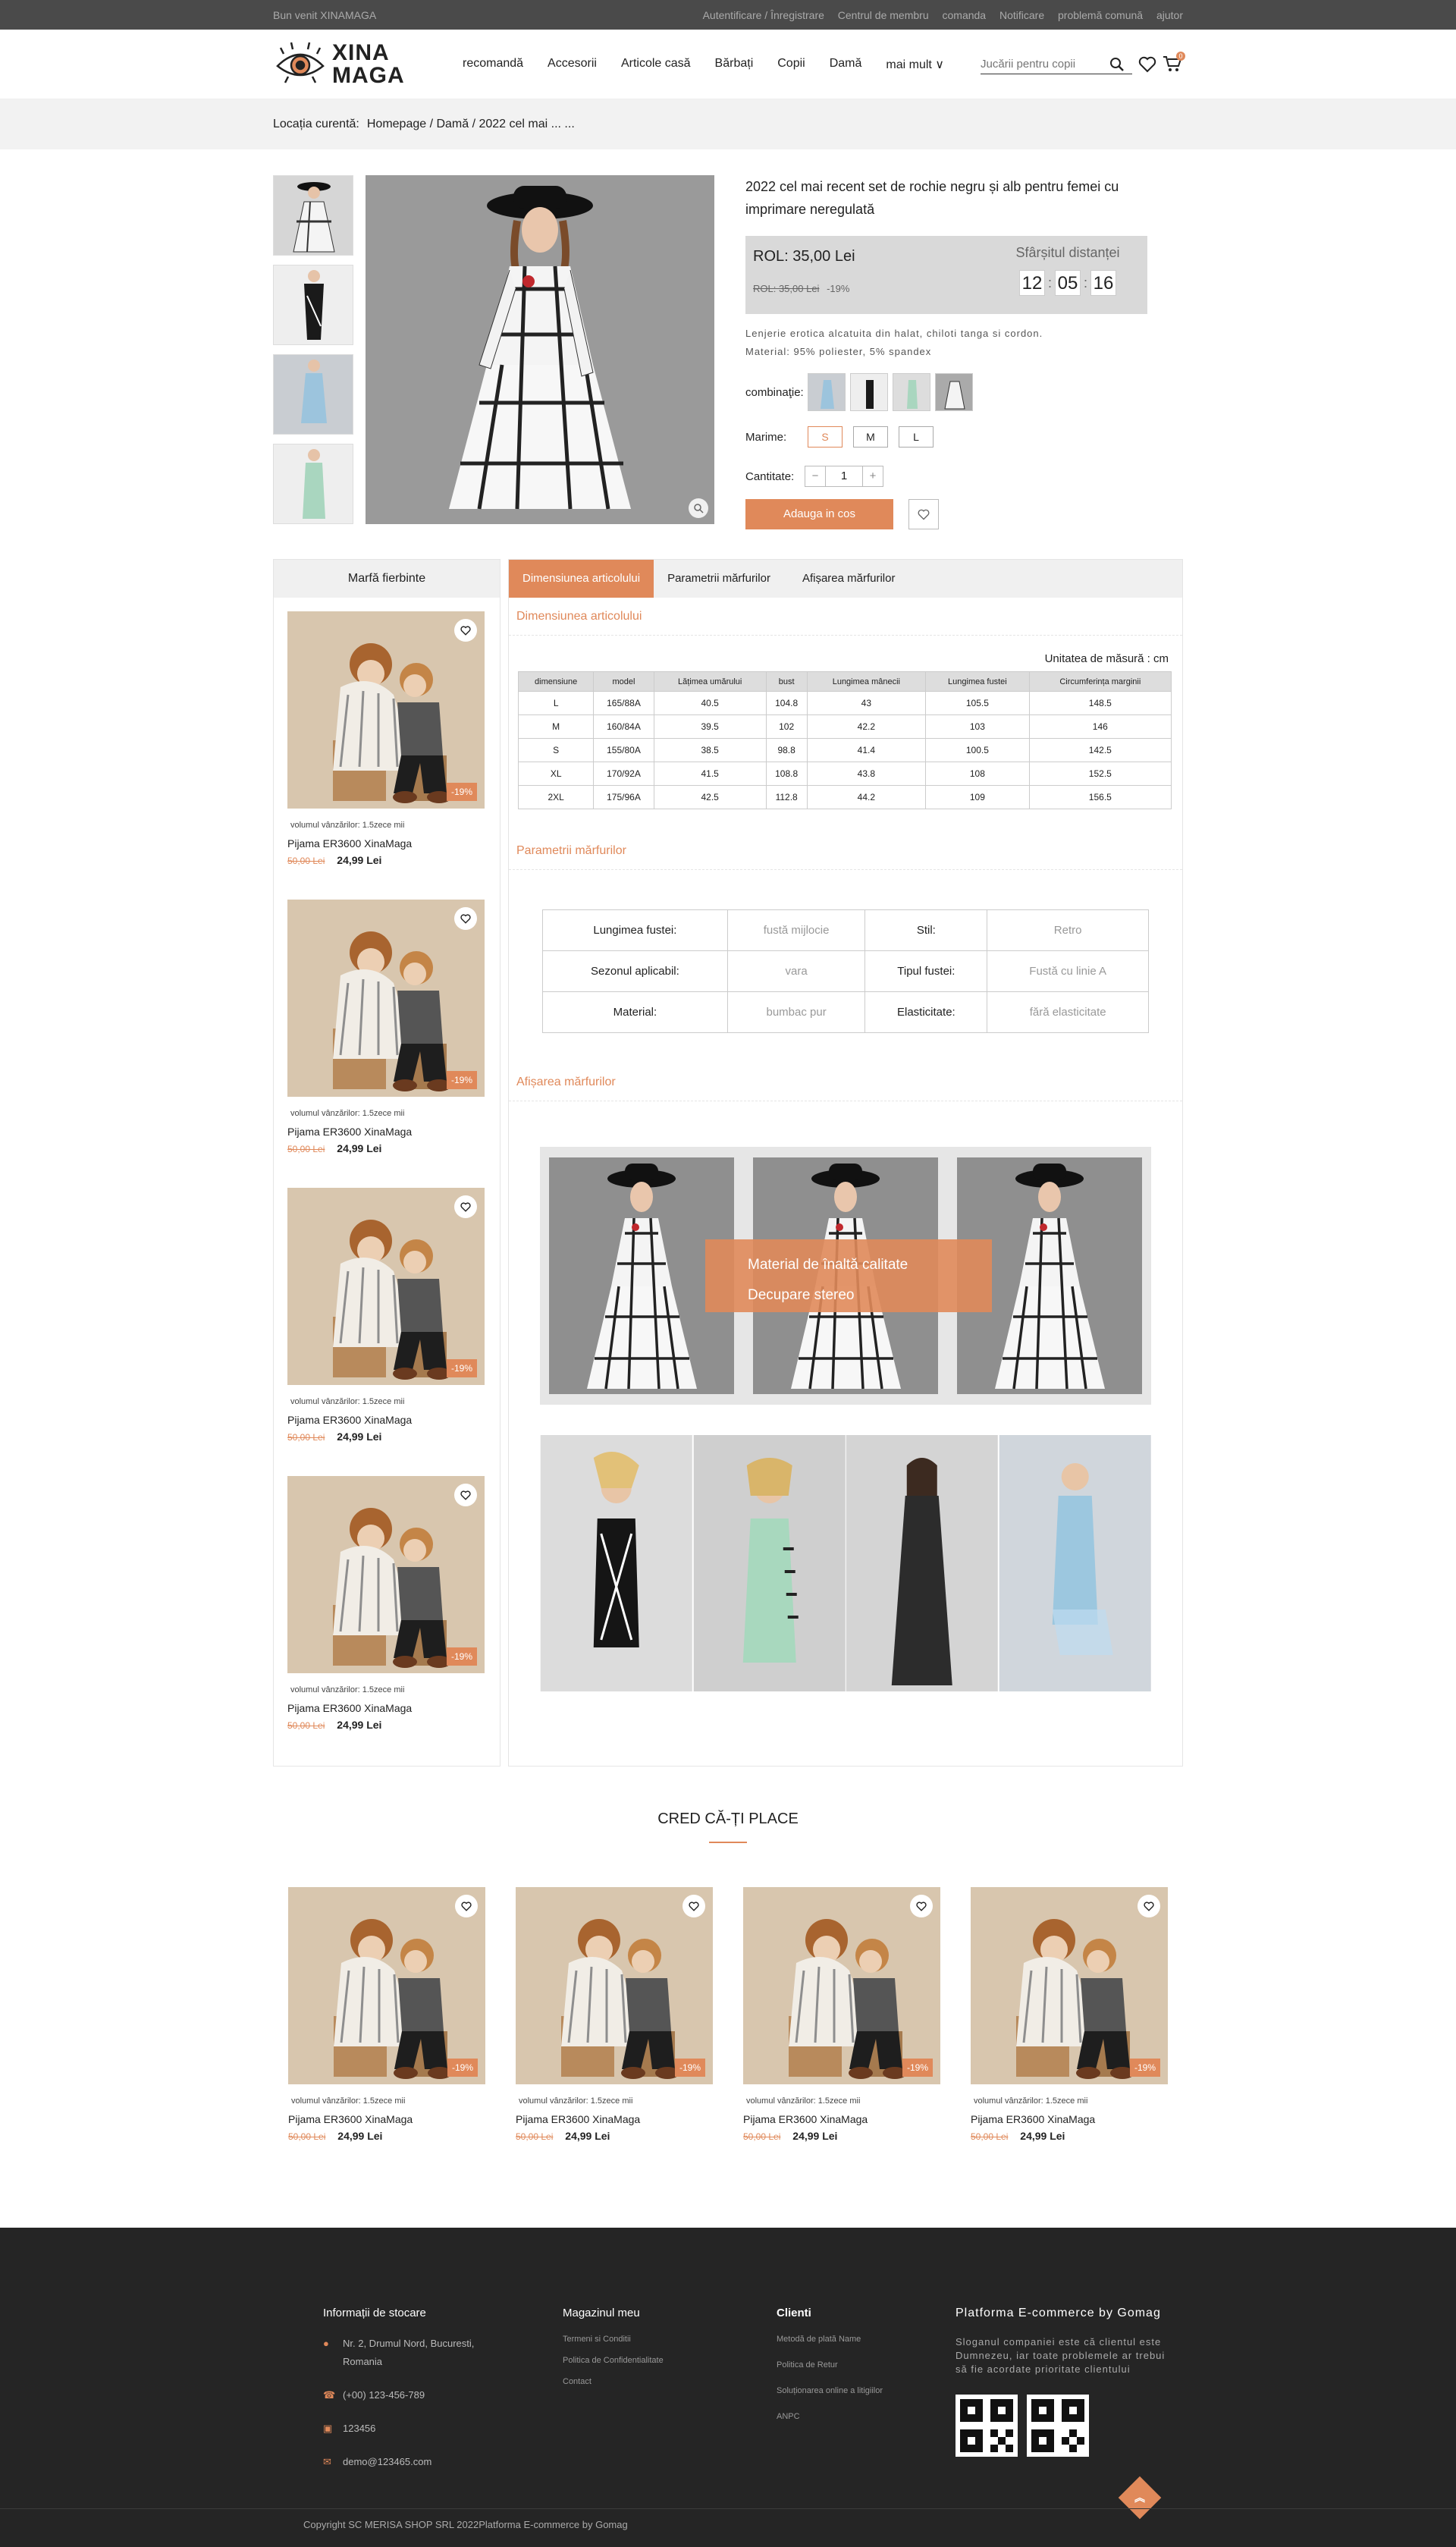 The width and height of the screenshot is (1456, 2547). What do you see at coordinates (815, 476) in the screenshot?
I see `quantity-decrease-button: −` at bounding box center [815, 476].